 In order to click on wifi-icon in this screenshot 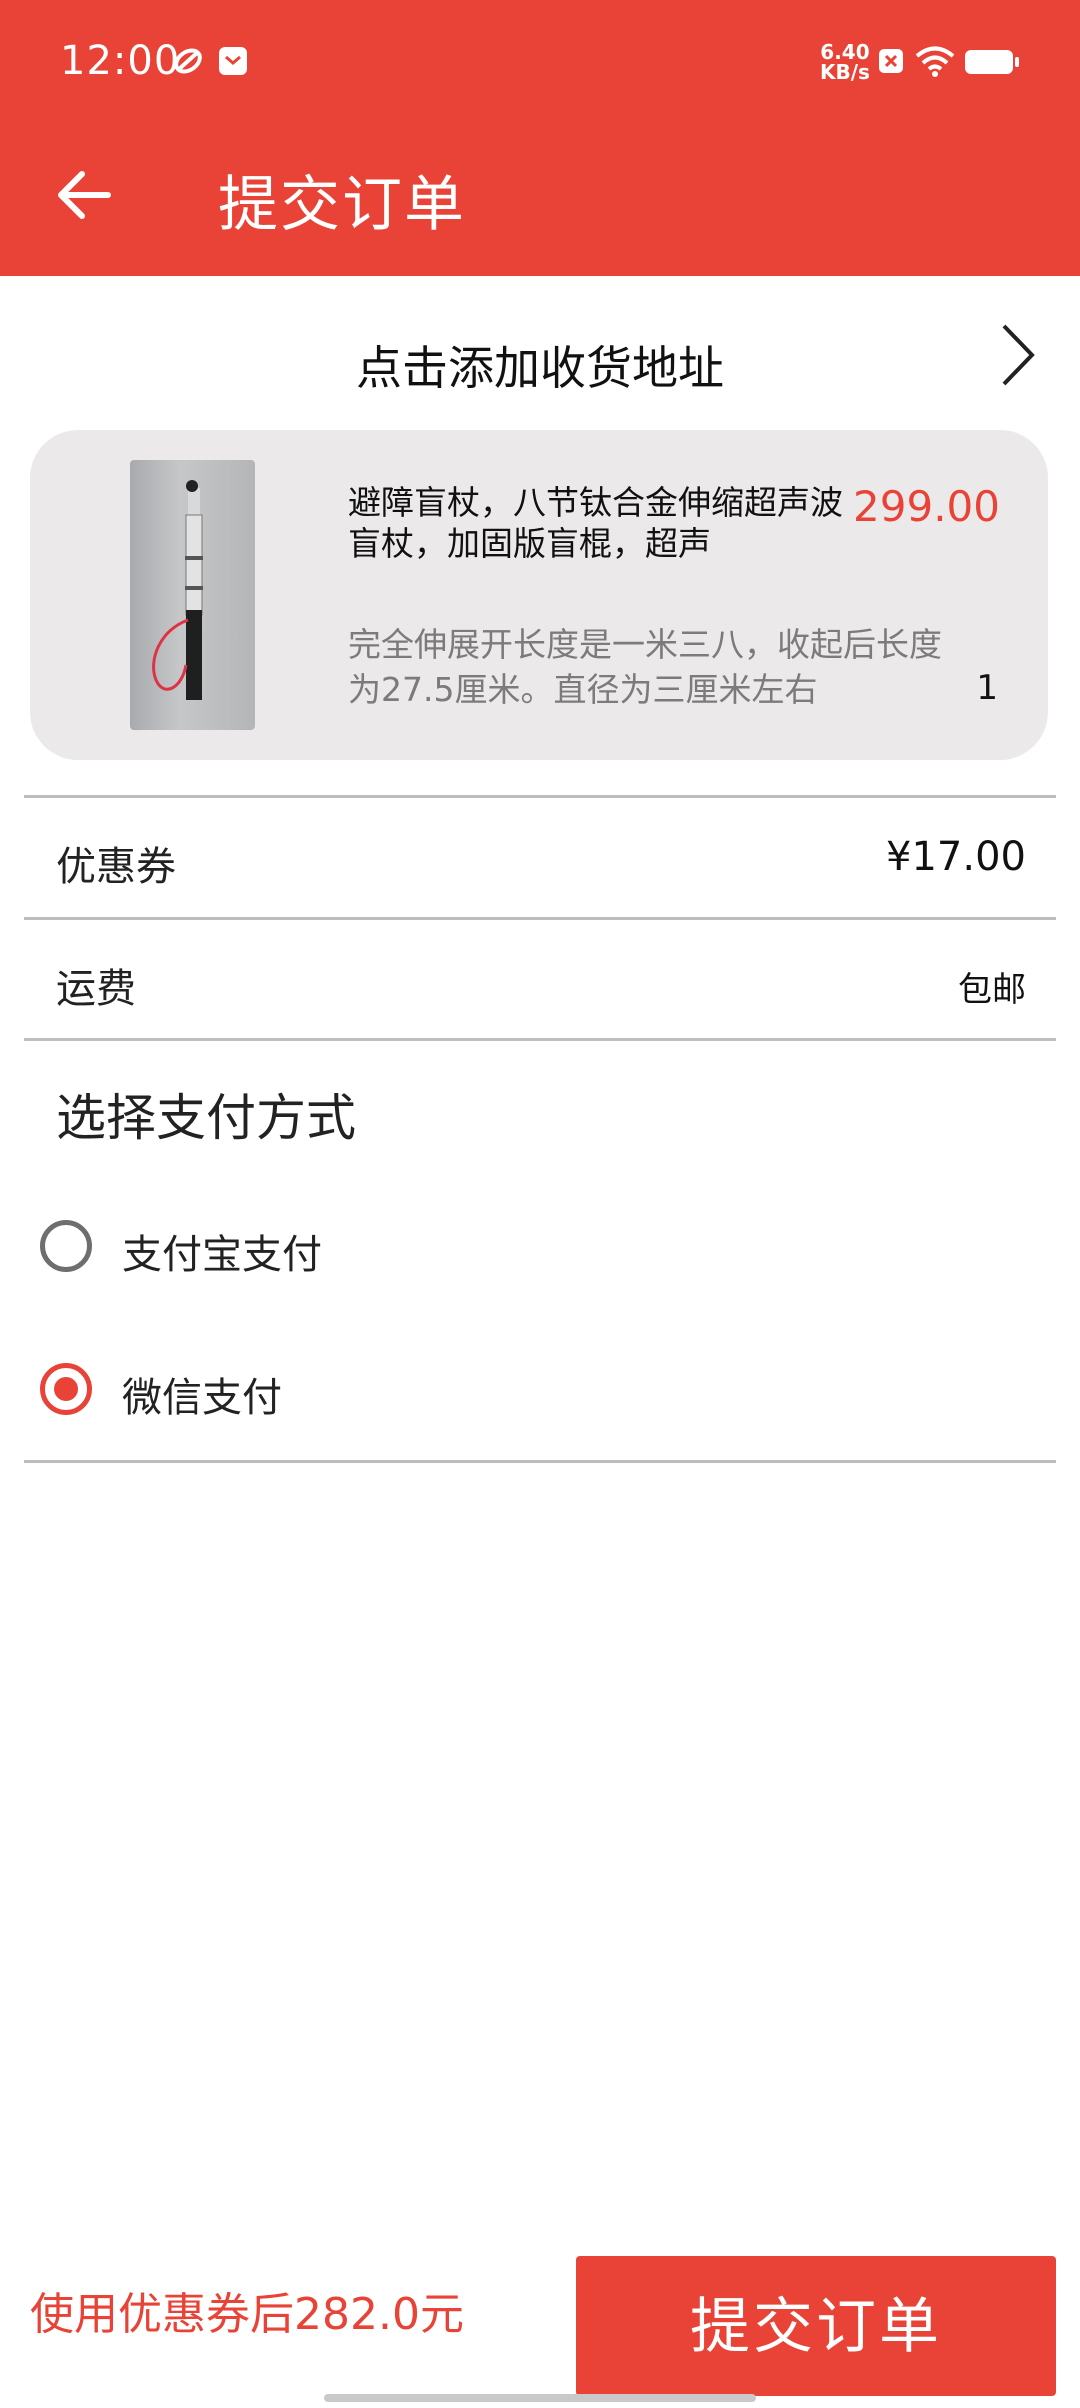, I will do `click(935, 61)`.